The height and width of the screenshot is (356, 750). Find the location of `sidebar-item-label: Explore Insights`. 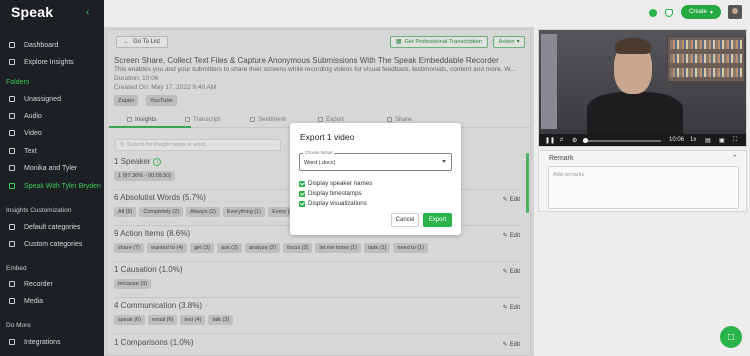

sidebar-item-label: Explore Insights is located at coordinates (49, 62).